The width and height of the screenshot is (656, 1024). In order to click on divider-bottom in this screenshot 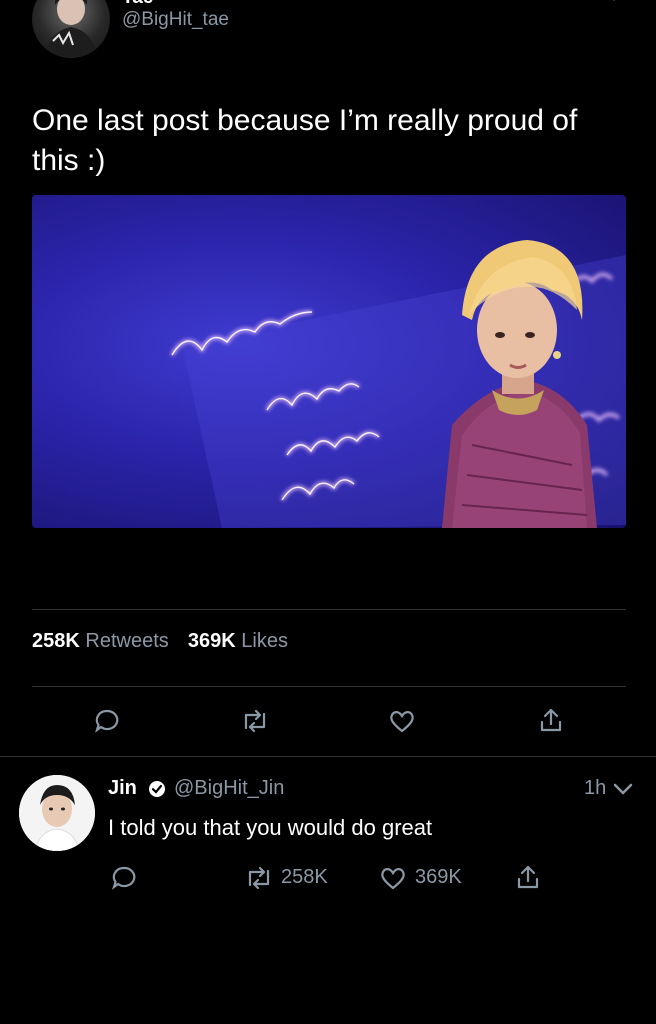, I will do `click(329, 686)`.